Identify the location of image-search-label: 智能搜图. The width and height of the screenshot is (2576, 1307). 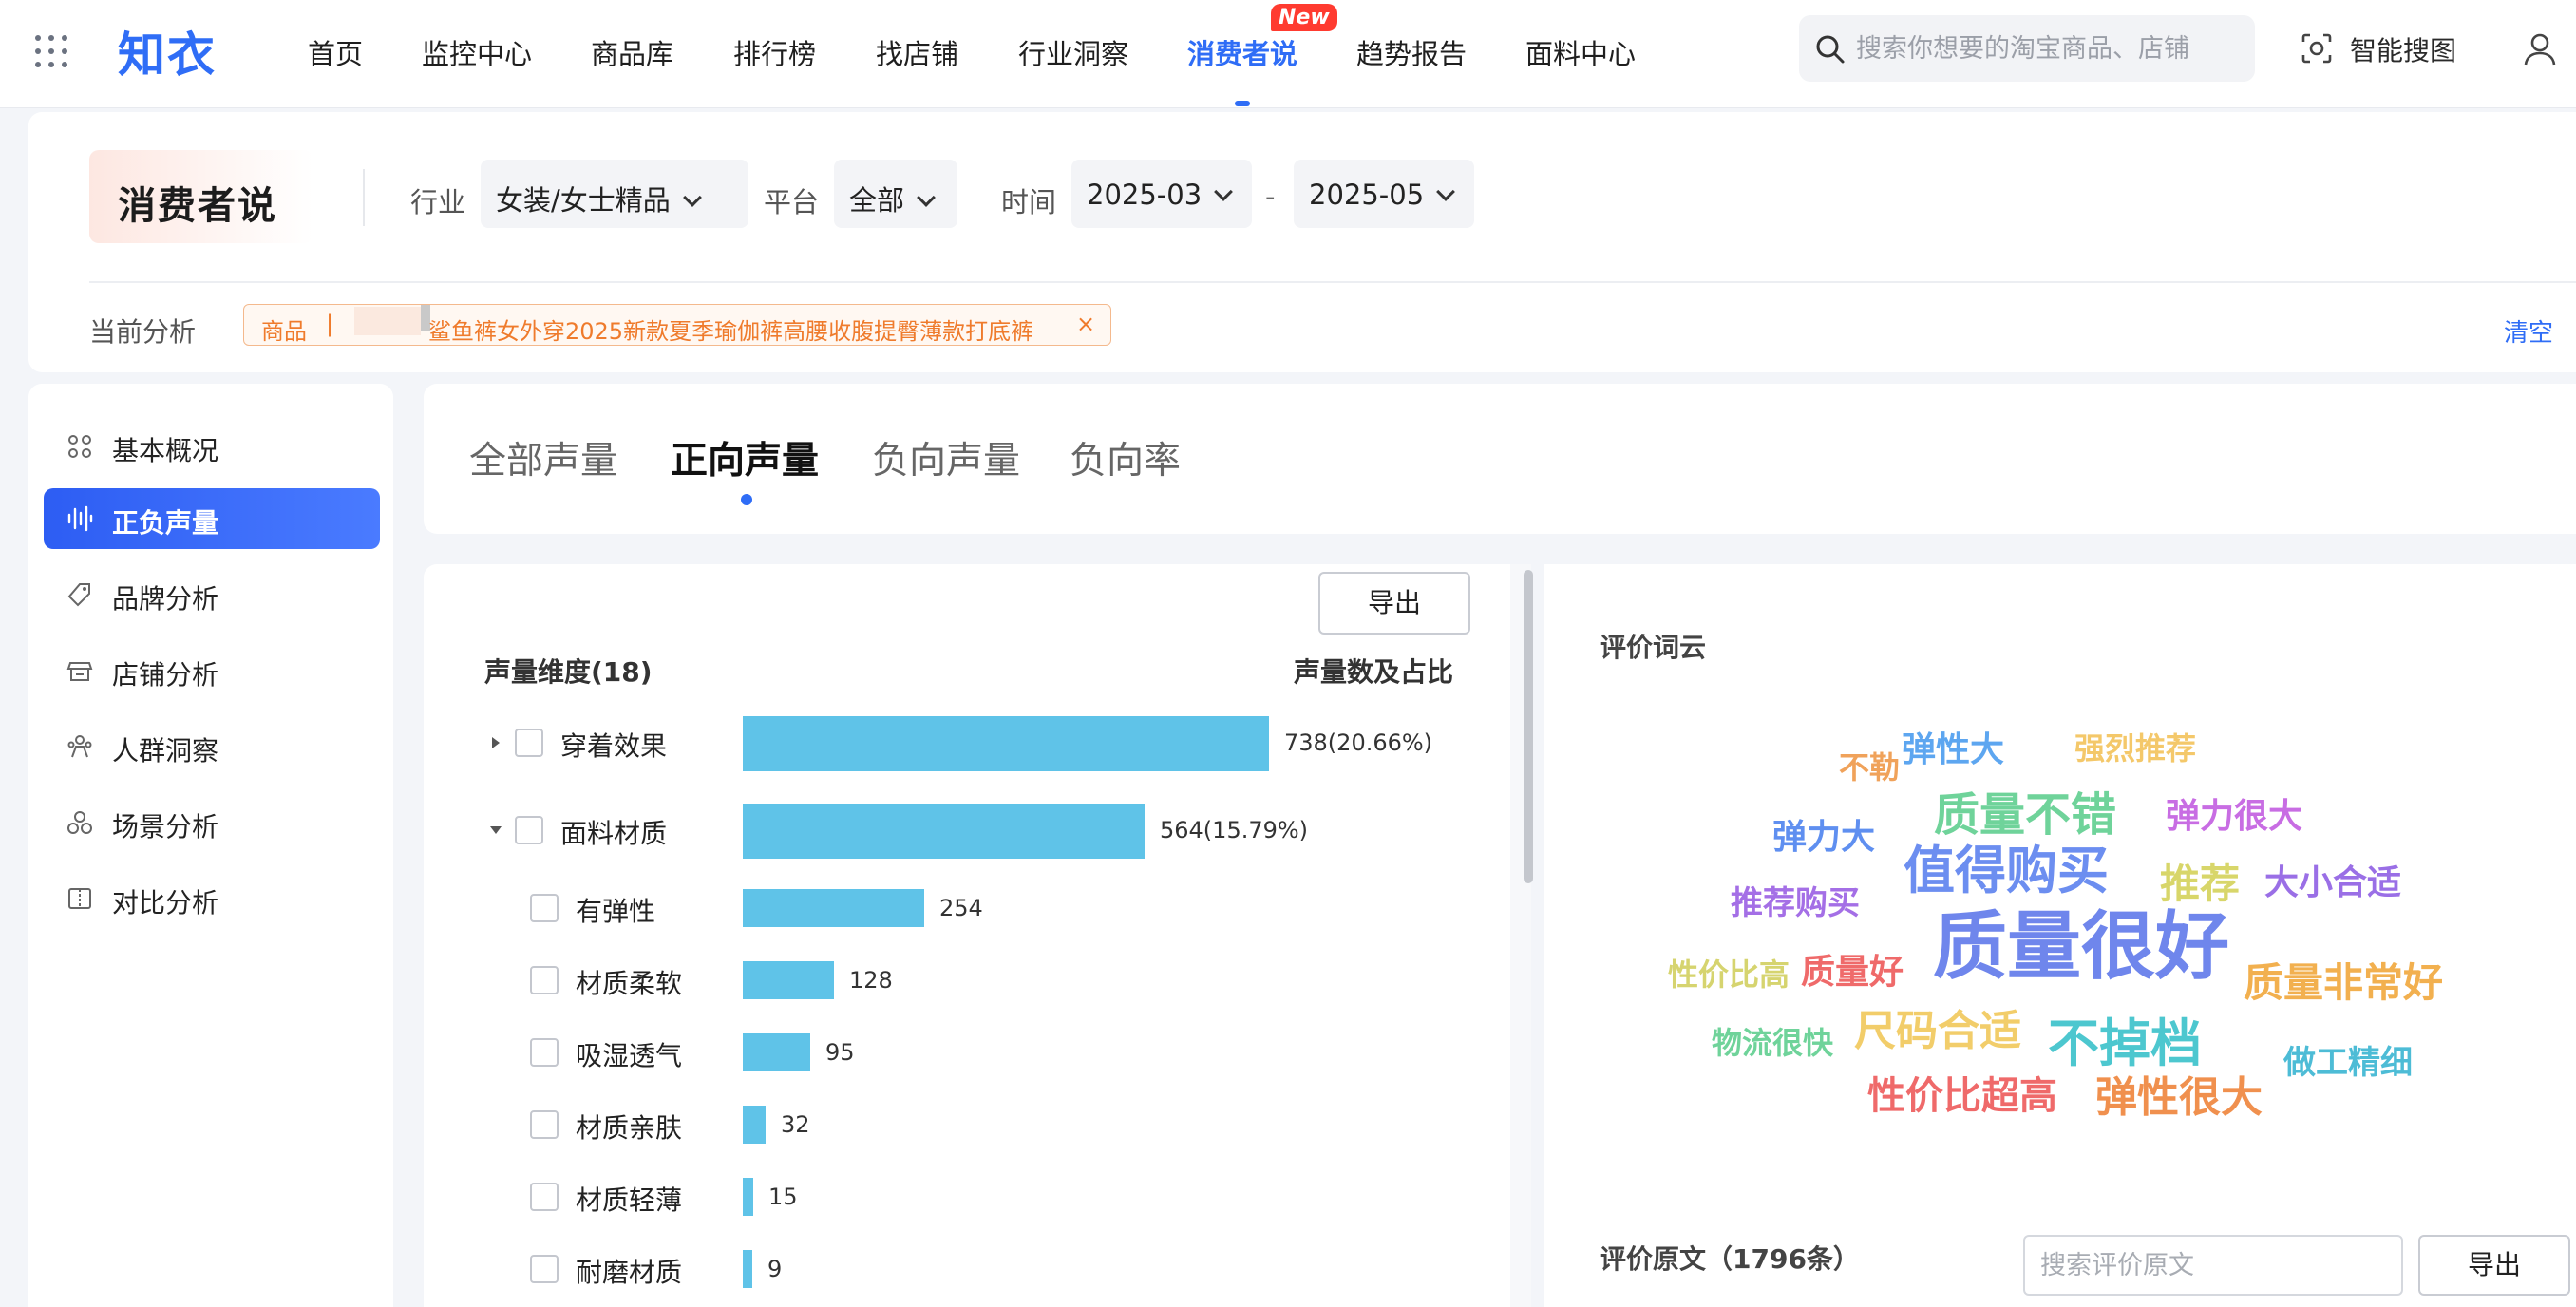
(2403, 50).